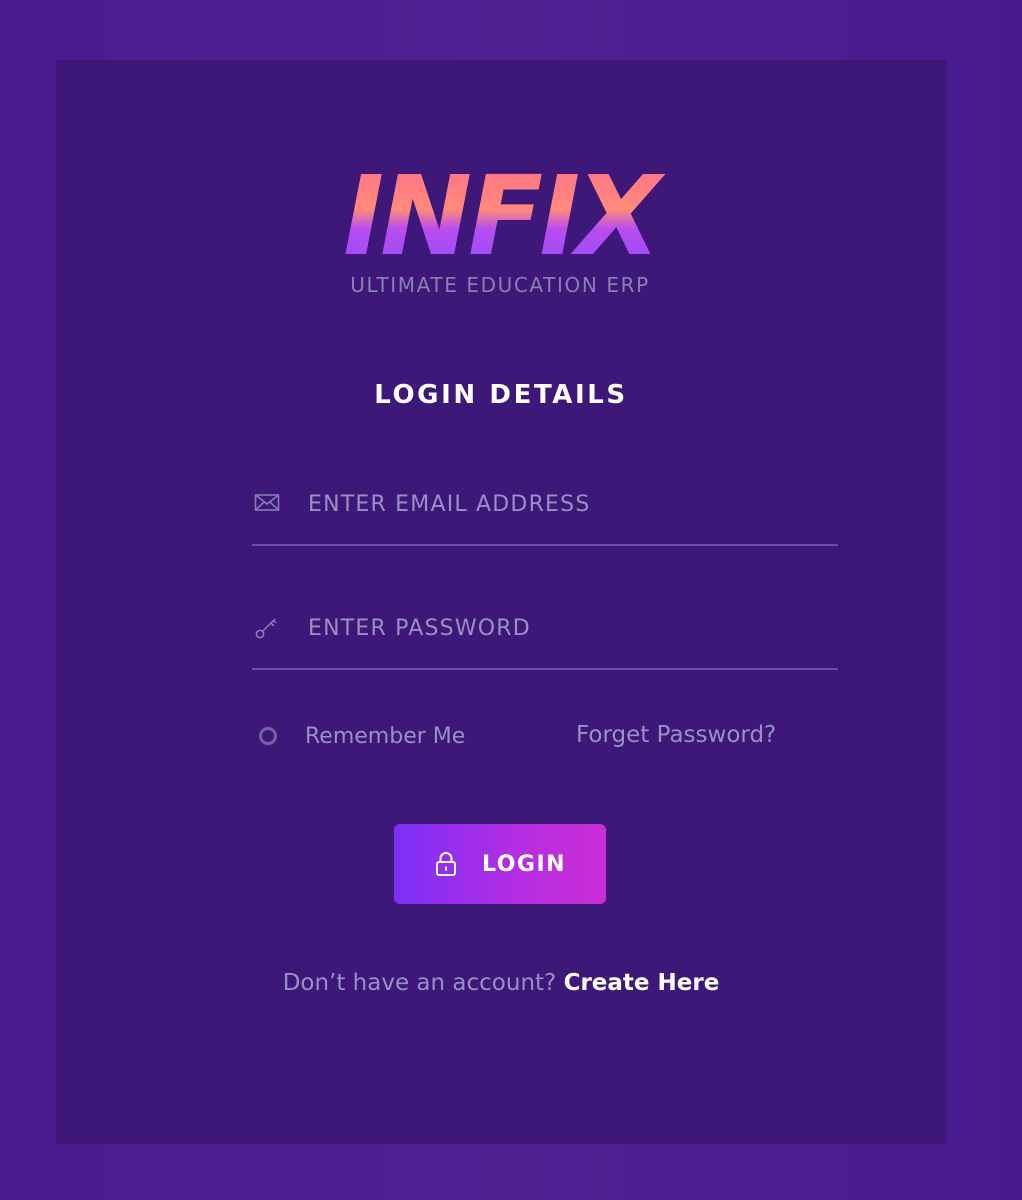  I want to click on remember-me-radio, so click(268, 736).